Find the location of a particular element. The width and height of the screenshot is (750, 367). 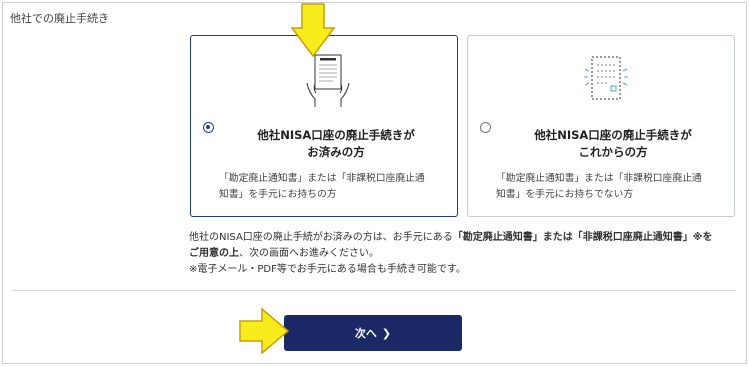

dashed-document-icon is located at coordinates (606, 78).